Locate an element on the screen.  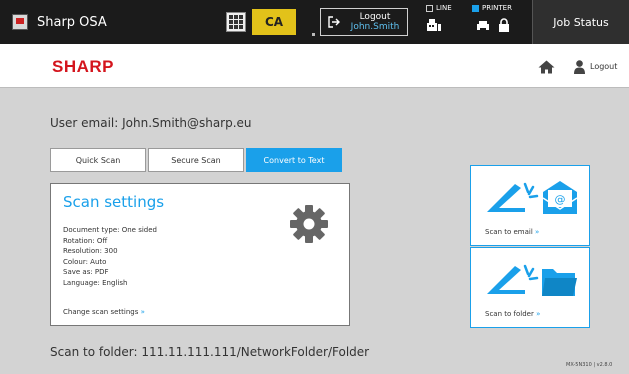
dot-indicator is located at coordinates (313, 34).